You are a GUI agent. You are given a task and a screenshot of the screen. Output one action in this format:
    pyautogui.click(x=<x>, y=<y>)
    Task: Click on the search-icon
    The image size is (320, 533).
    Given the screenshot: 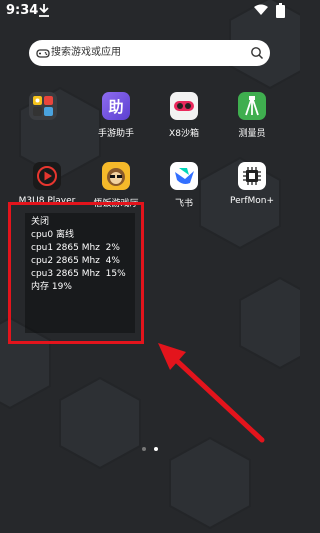 What is the action you would take?
    pyautogui.click(x=257, y=53)
    